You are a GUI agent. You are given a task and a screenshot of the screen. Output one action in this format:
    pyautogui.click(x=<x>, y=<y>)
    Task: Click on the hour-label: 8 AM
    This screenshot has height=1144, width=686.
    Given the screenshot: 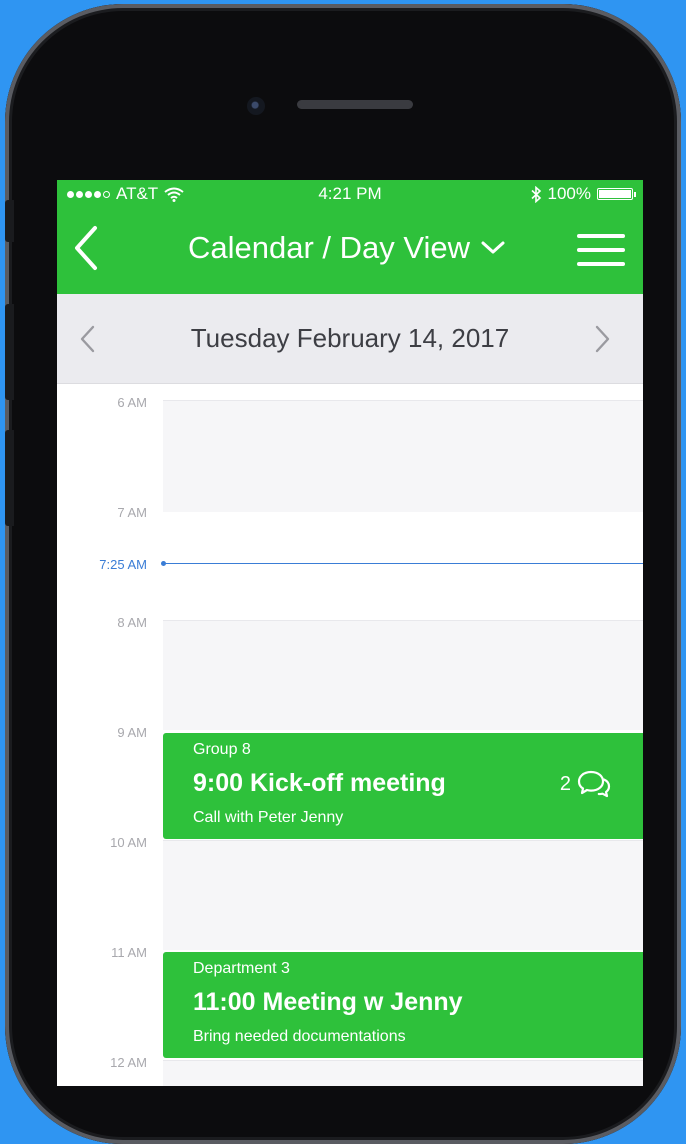 What is the action you would take?
    pyautogui.click(x=132, y=622)
    